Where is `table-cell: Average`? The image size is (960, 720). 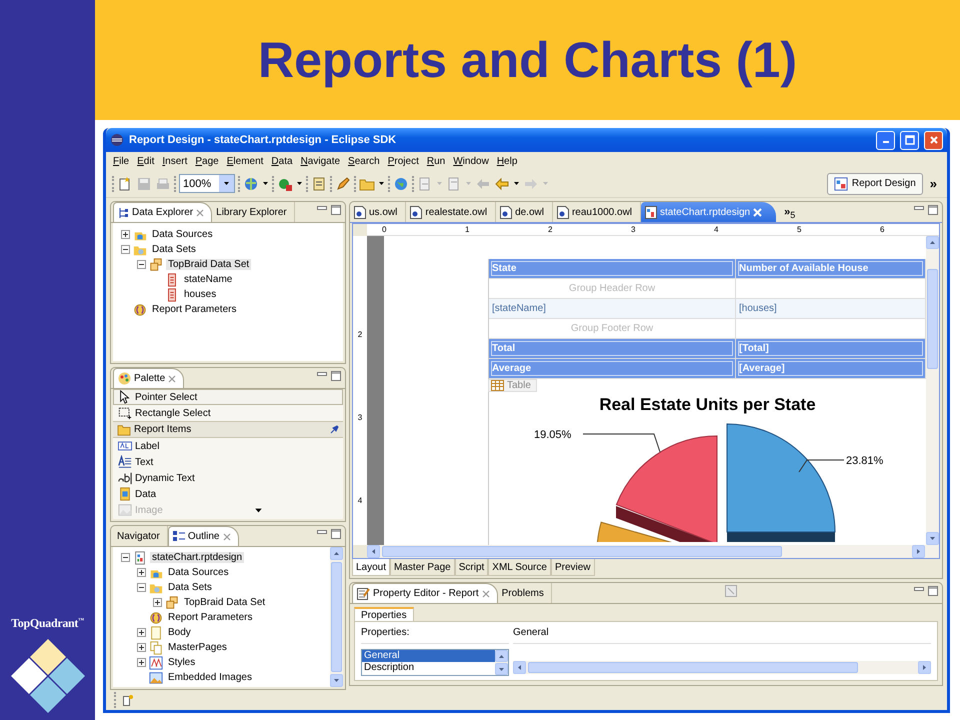
table-cell: Average is located at coordinates (612, 369).